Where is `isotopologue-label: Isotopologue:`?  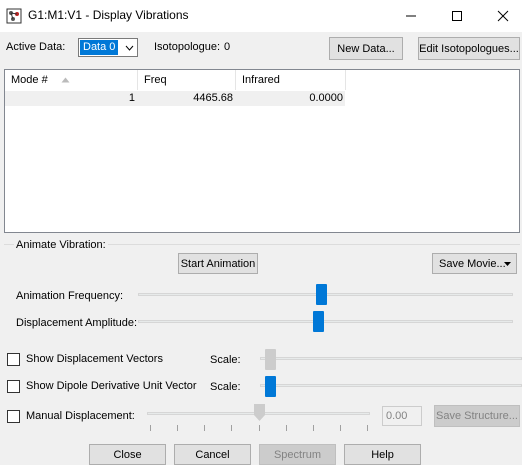
isotopologue-label: Isotopologue: is located at coordinates (187, 47).